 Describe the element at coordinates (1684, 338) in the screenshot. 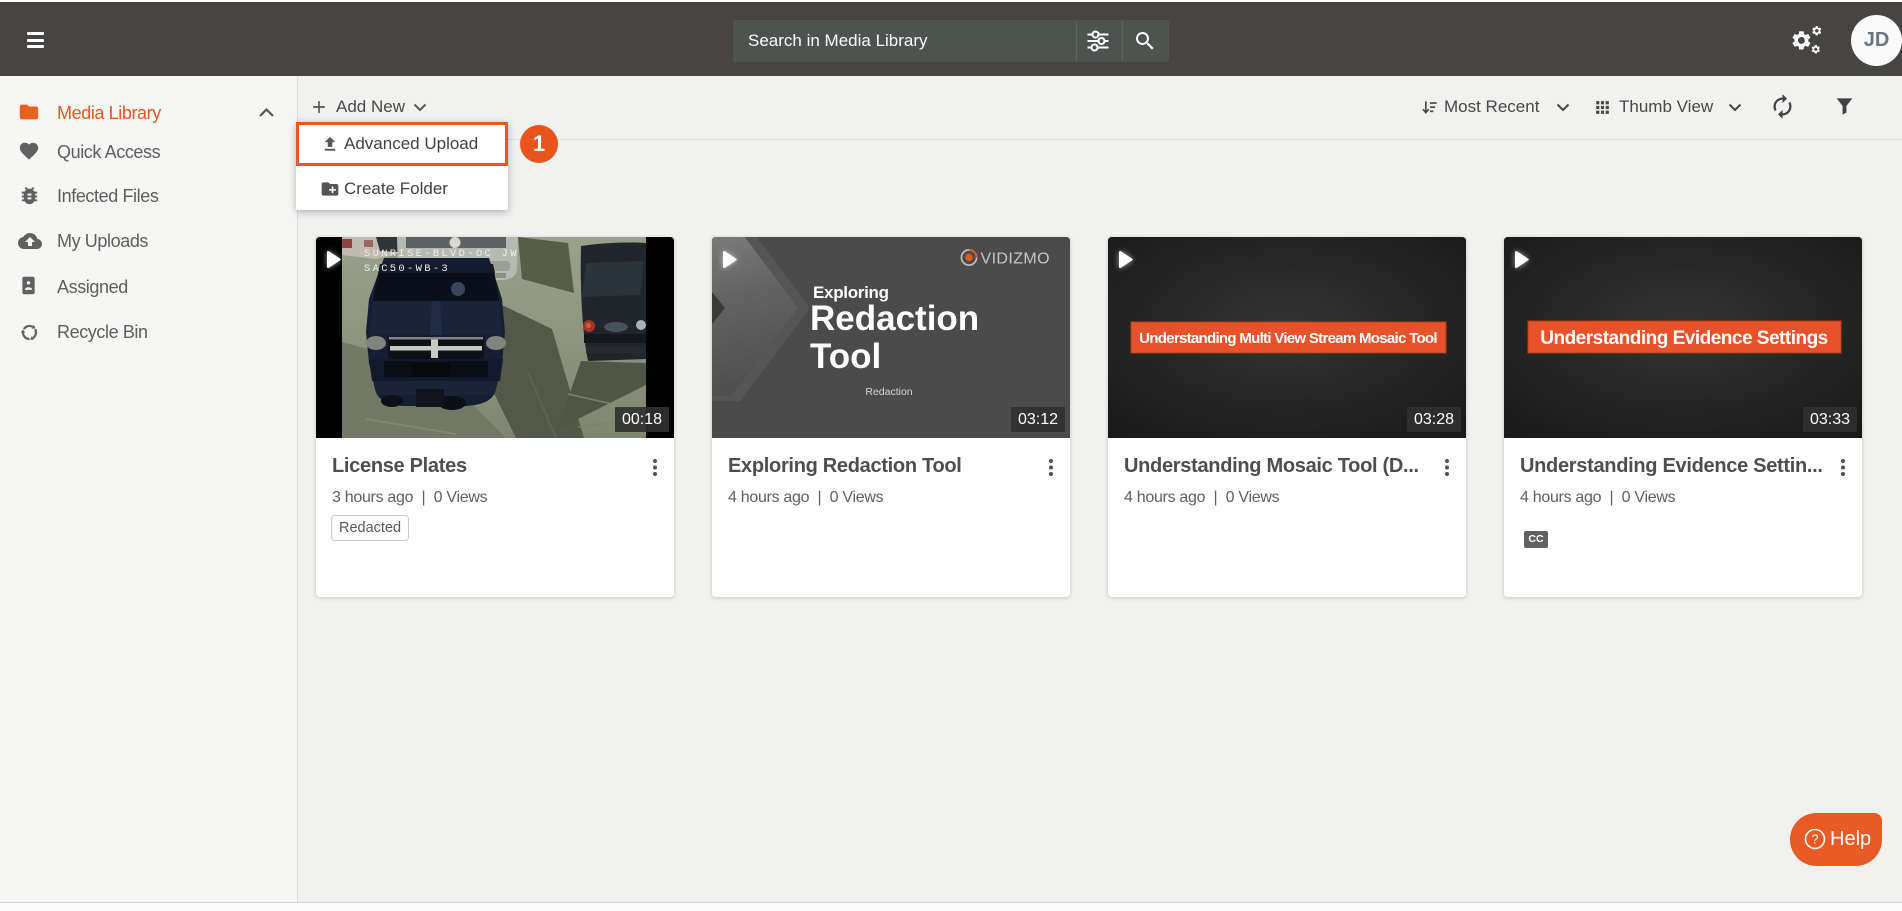

I see `svg-text:Understanding Evidence Setting: Understanding Evidence Settings` at that location.